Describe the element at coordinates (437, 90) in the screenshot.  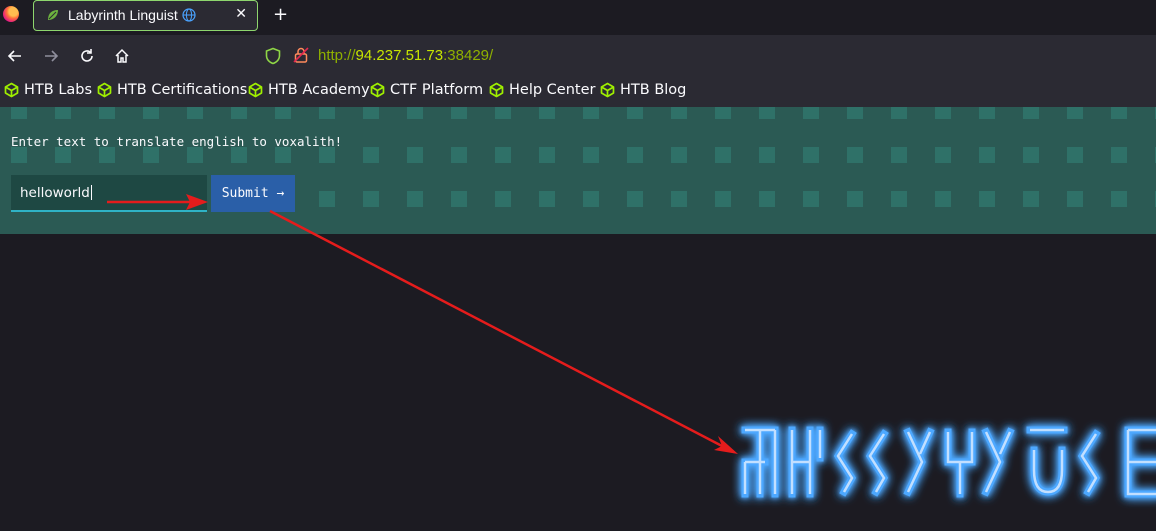
I see `bookmark-label: CTF Platform` at that location.